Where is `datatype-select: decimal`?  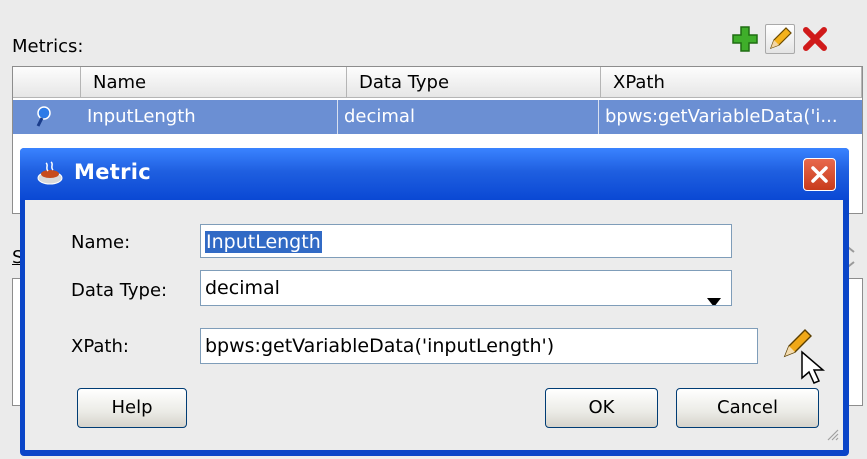 datatype-select: decimal is located at coordinates (466, 288).